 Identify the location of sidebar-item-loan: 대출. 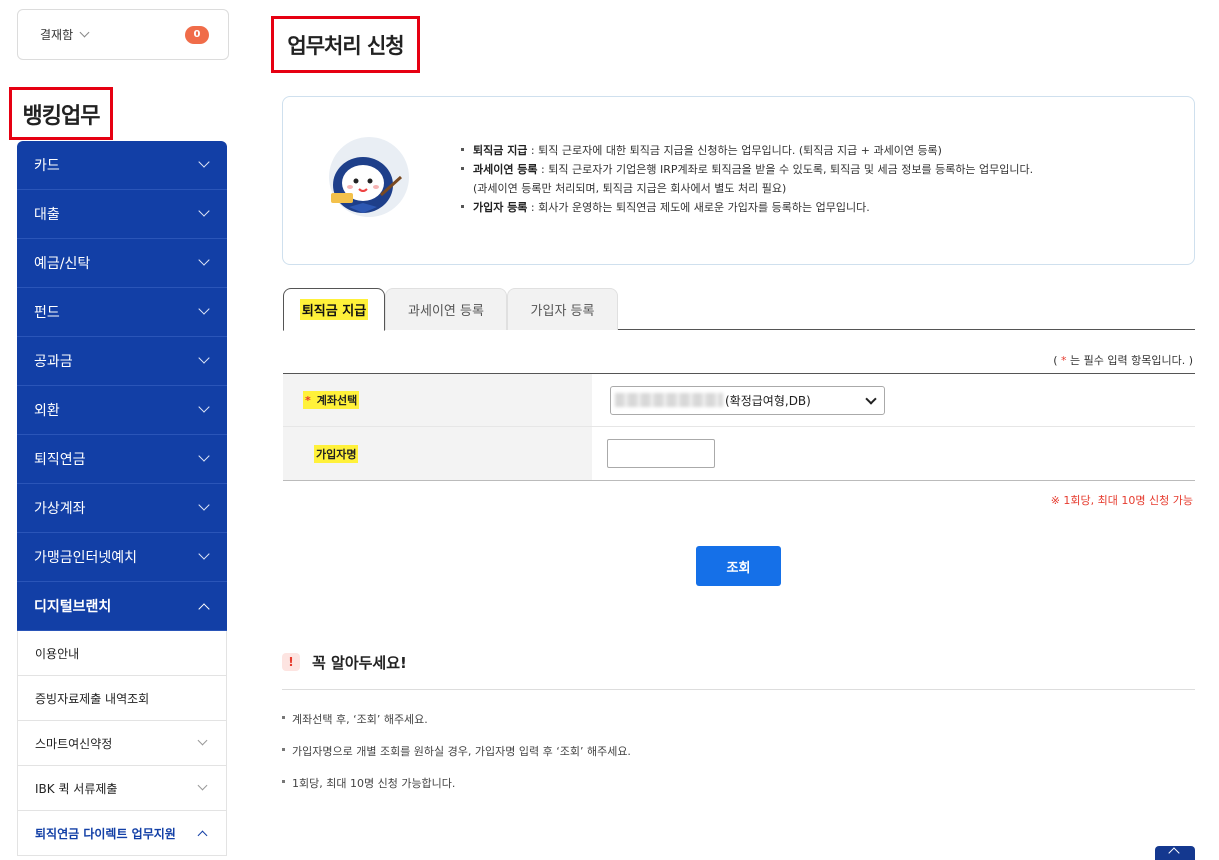
(122, 214).